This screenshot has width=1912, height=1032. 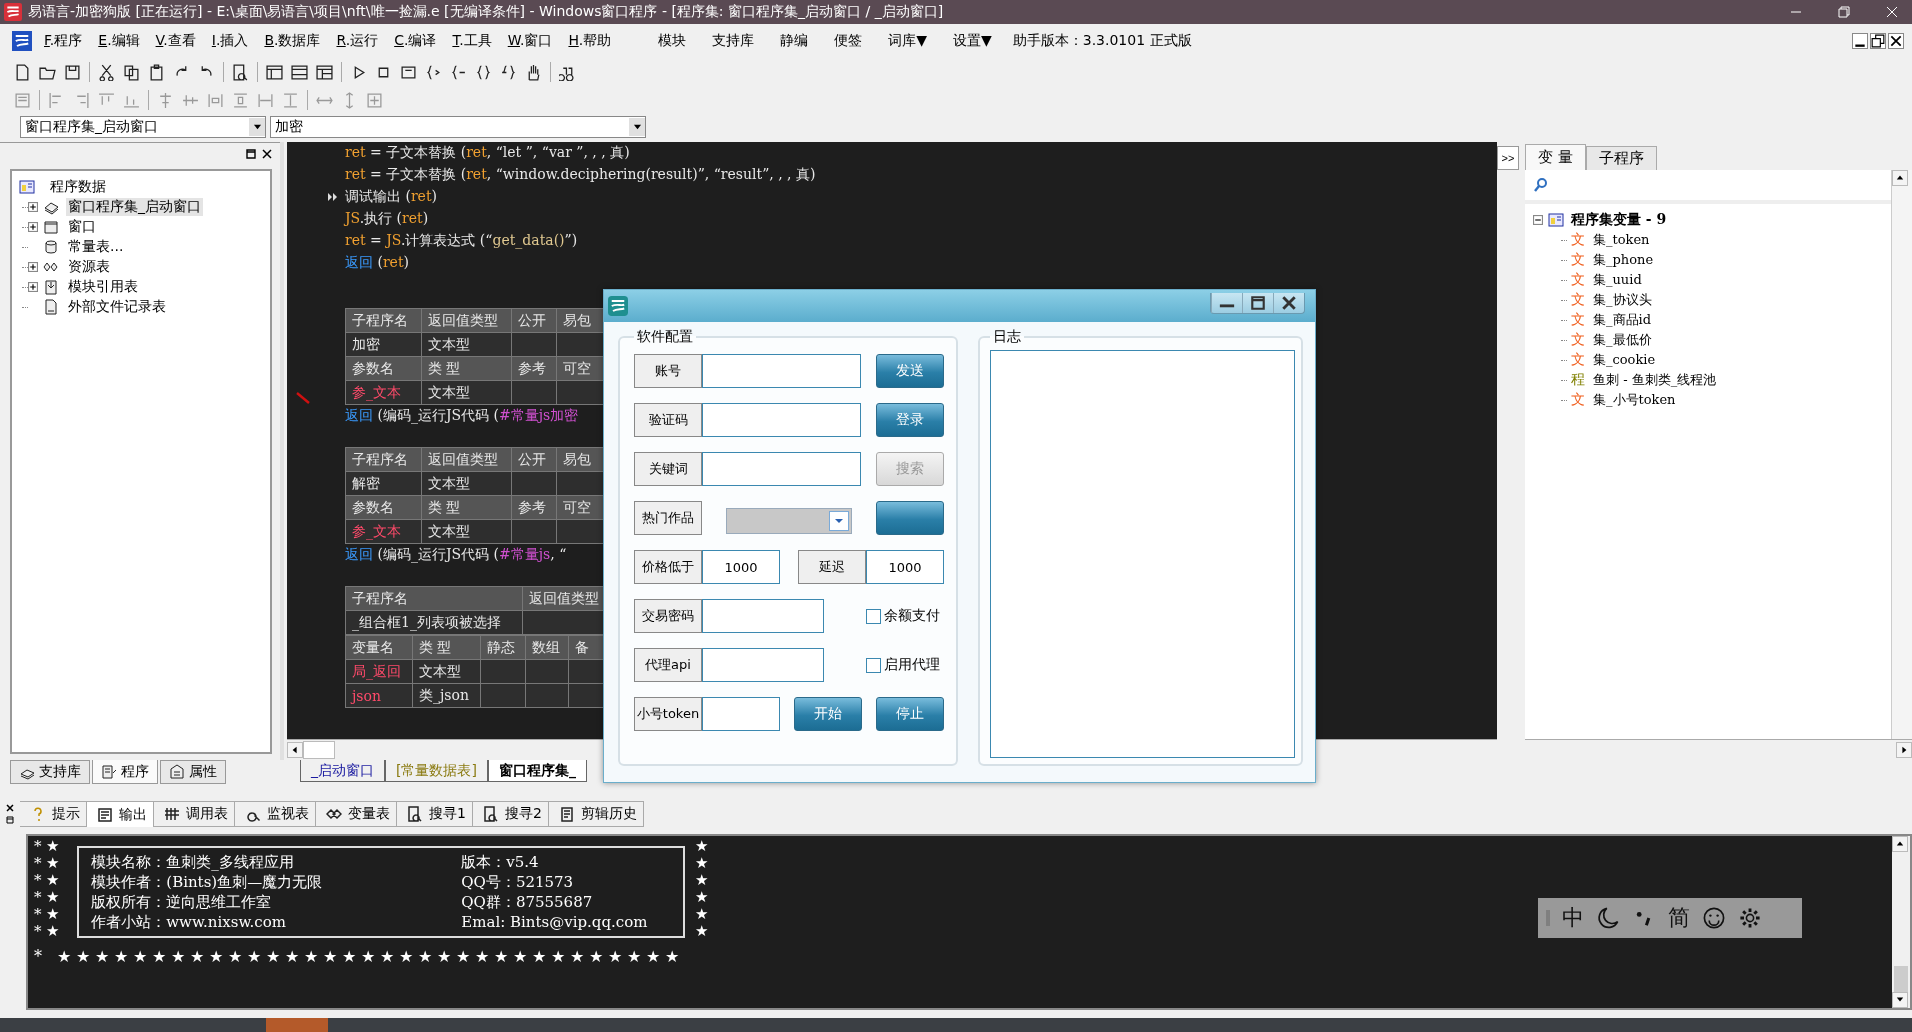 I want to click on smiley-icon, so click(x=1714, y=918).